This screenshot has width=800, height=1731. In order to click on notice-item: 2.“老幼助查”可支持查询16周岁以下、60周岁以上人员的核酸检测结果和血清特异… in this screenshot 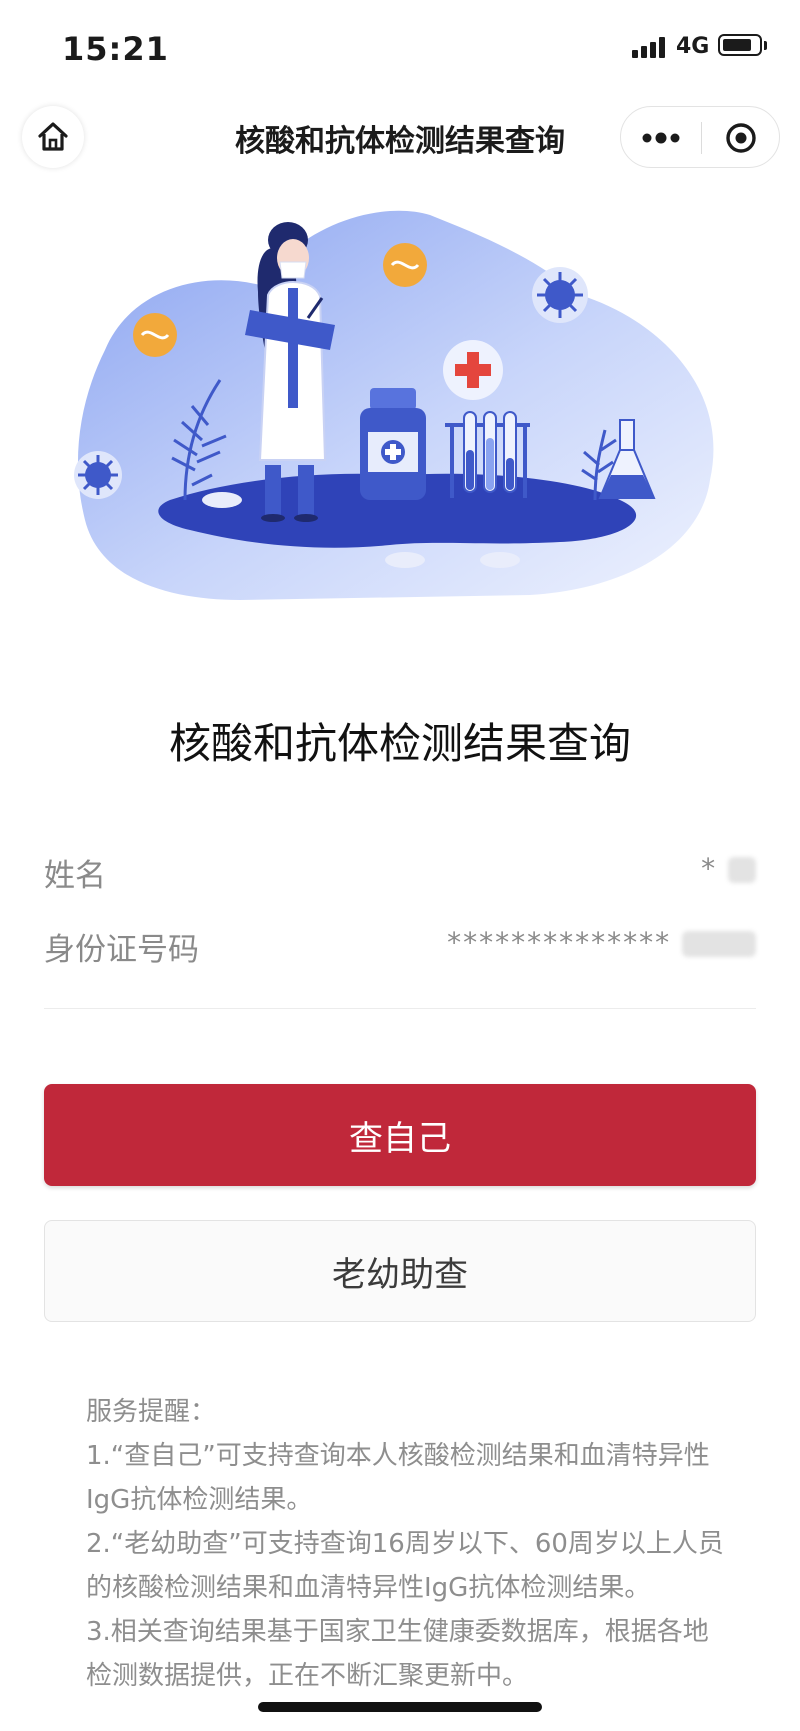, I will do `click(405, 1566)`.